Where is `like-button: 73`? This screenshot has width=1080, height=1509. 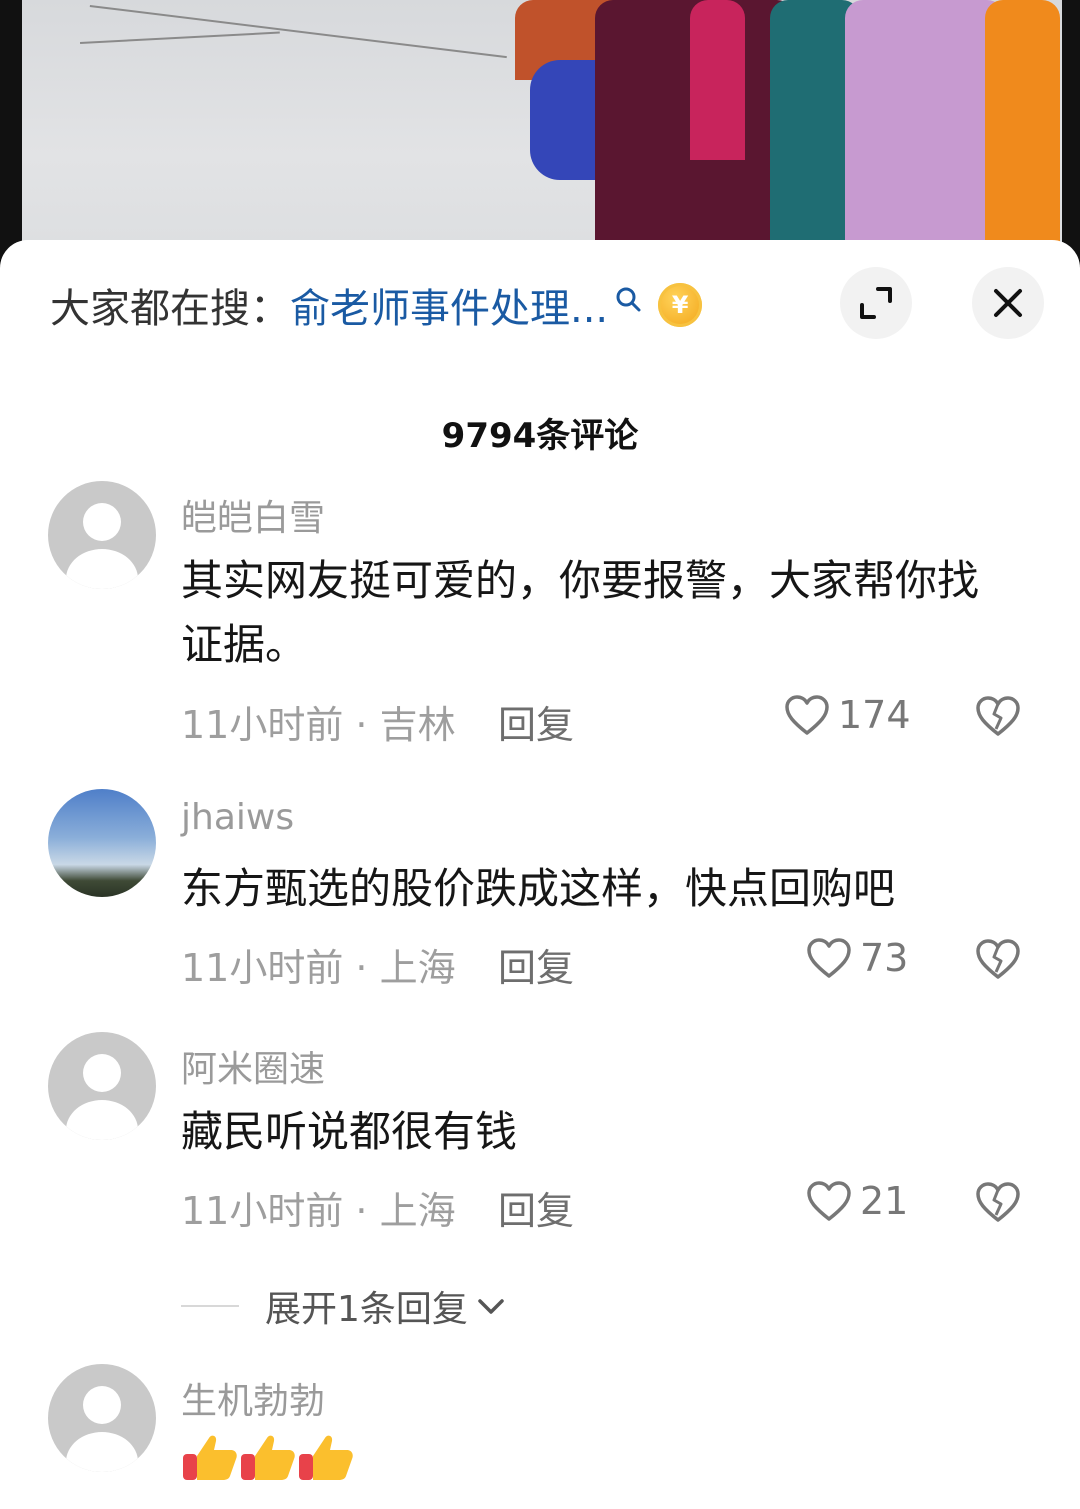
like-button: 73 is located at coordinates (857, 958).